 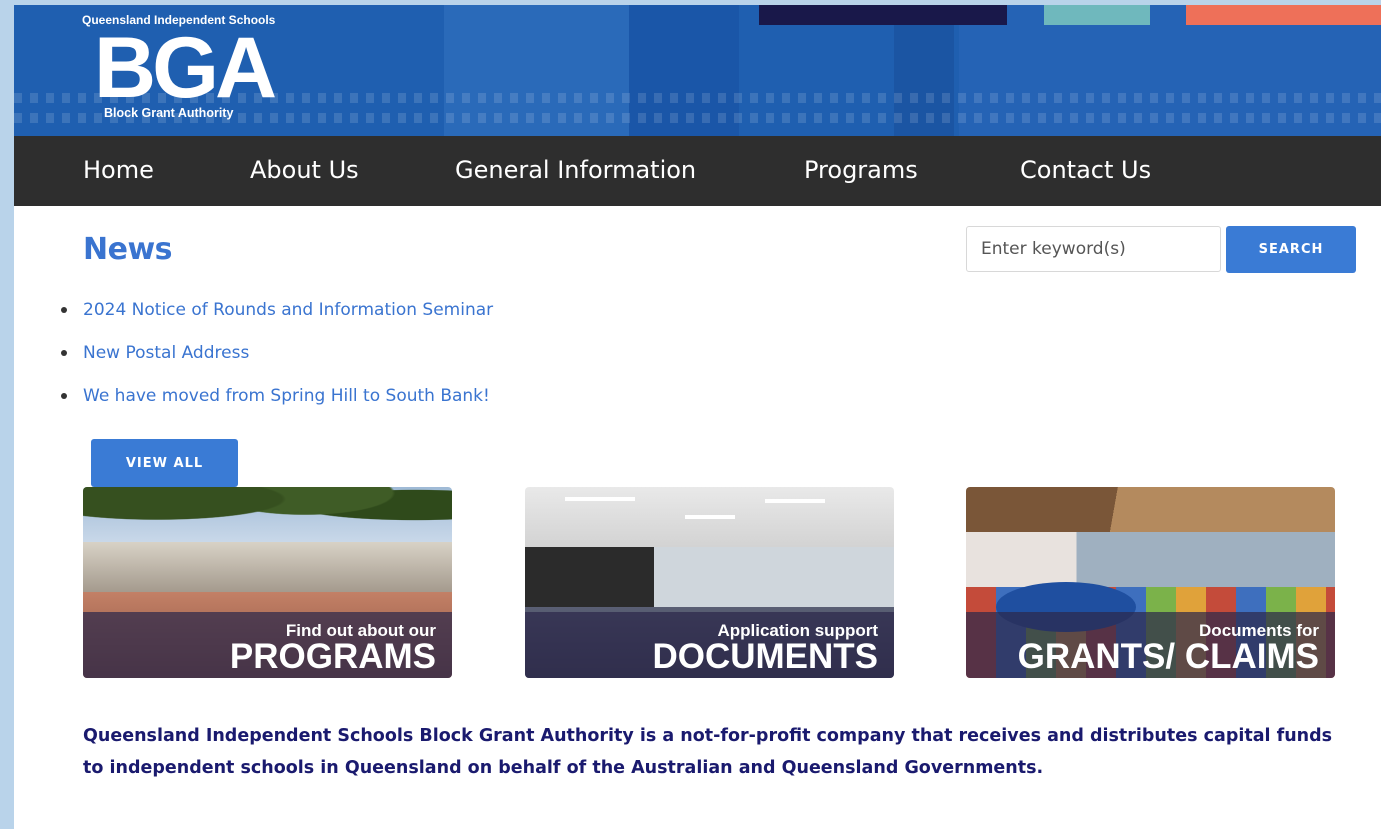 What do you see at coordinates (1168, 656) in the screenshot?
I see `tile-caption-big: GRANTS/ CLAIMS` at bounding box center [1168, 656].